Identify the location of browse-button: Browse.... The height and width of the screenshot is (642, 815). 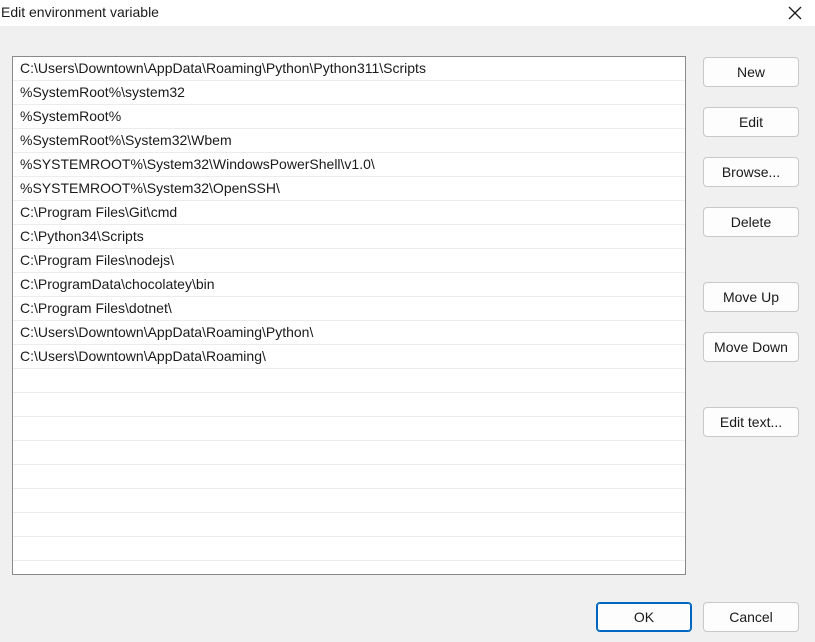
(751, 172).